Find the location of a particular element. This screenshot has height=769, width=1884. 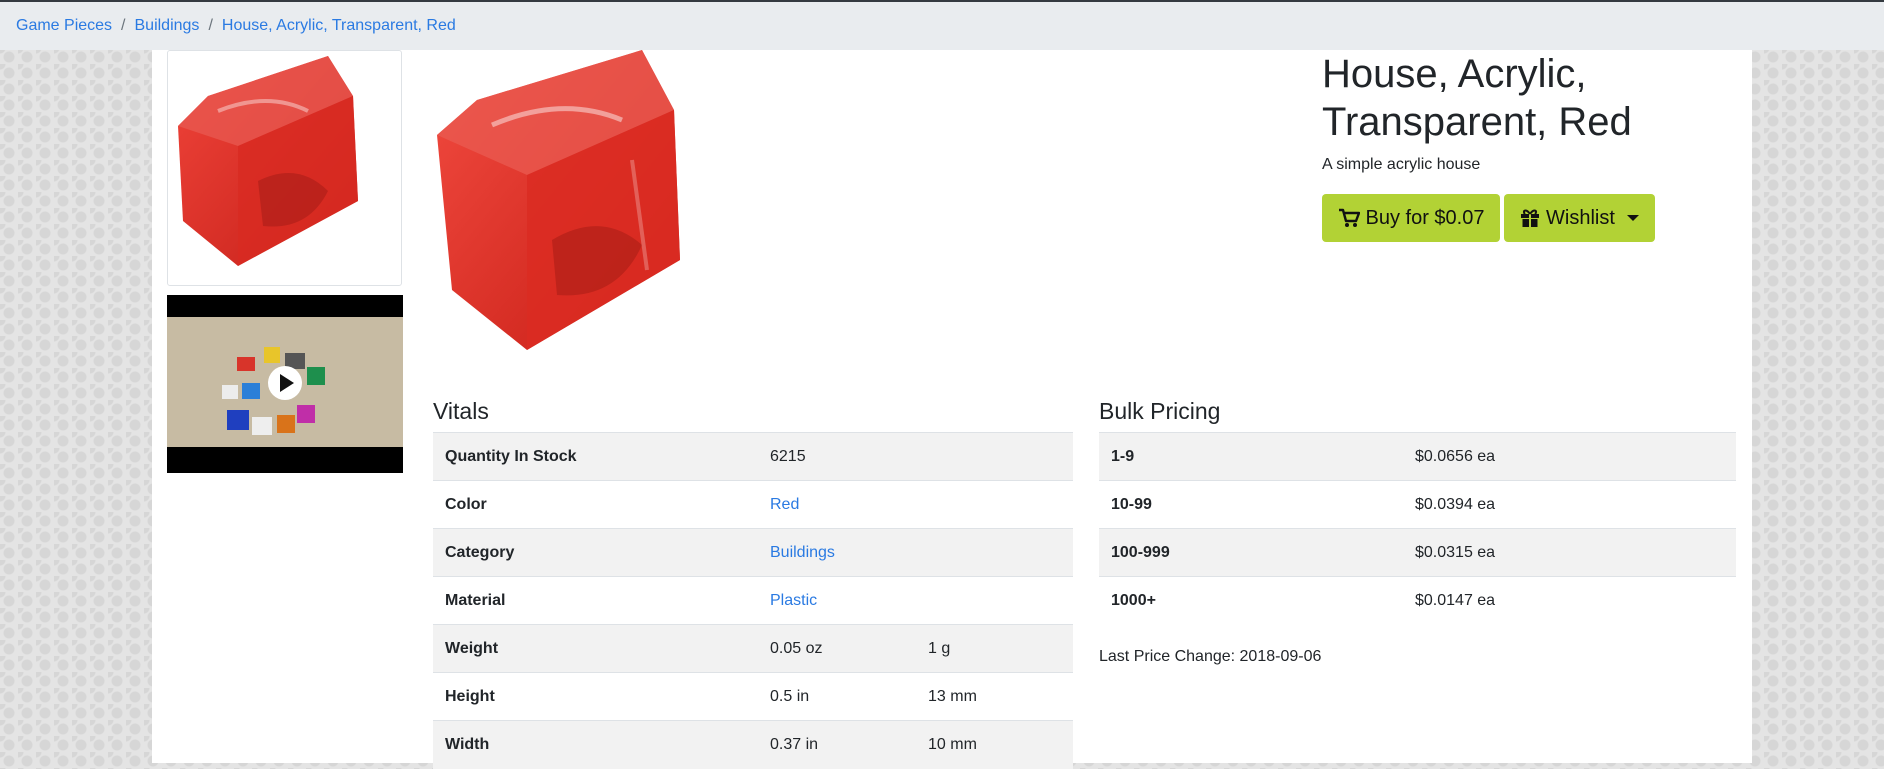

wishlist-button: Wishlist is located at coordinates (1579, 218).